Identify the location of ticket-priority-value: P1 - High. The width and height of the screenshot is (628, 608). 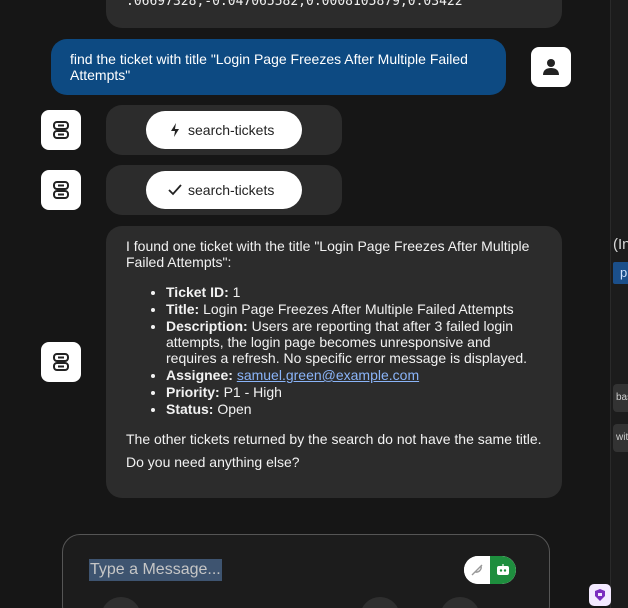
(252, 392).